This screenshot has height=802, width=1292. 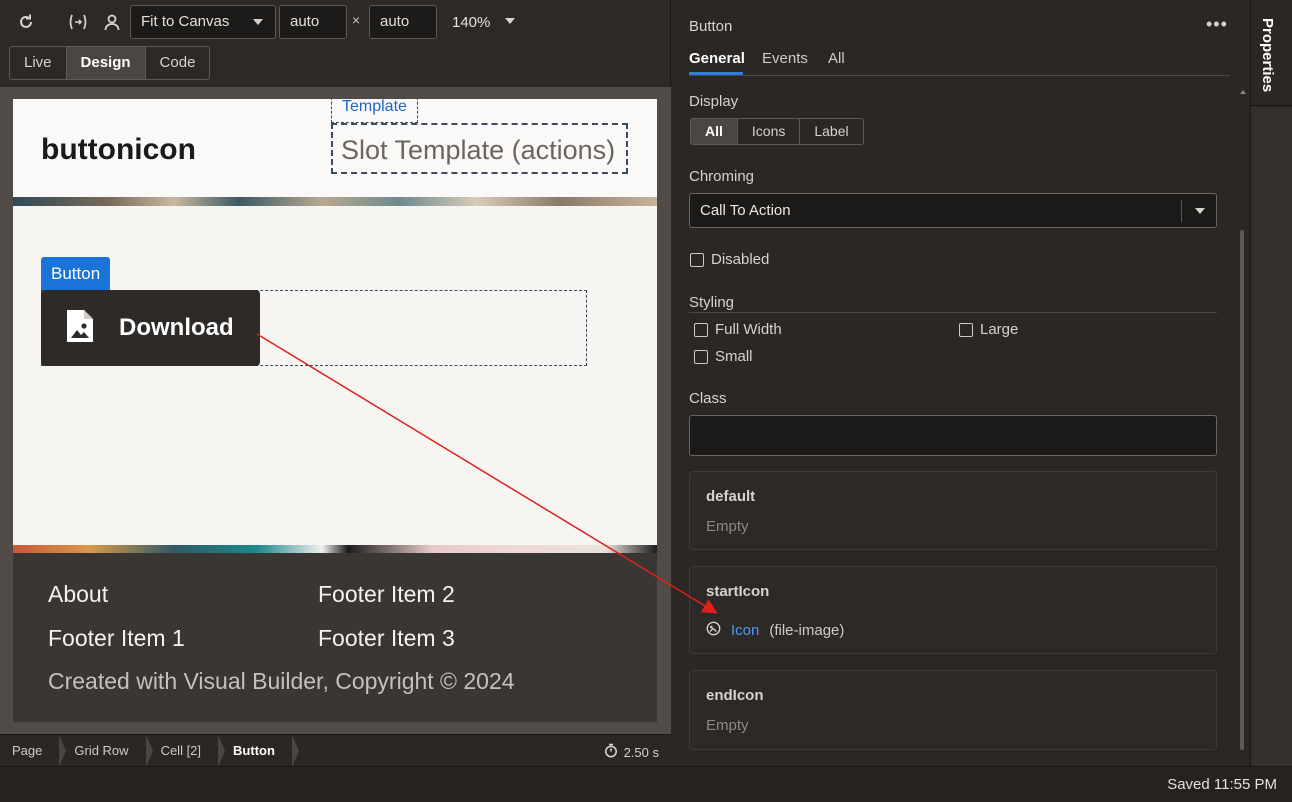 What do you see at coordinates (745, 630) in the screenshot?
I see `starticon-link: Icon` at bounding box center [745, 630].